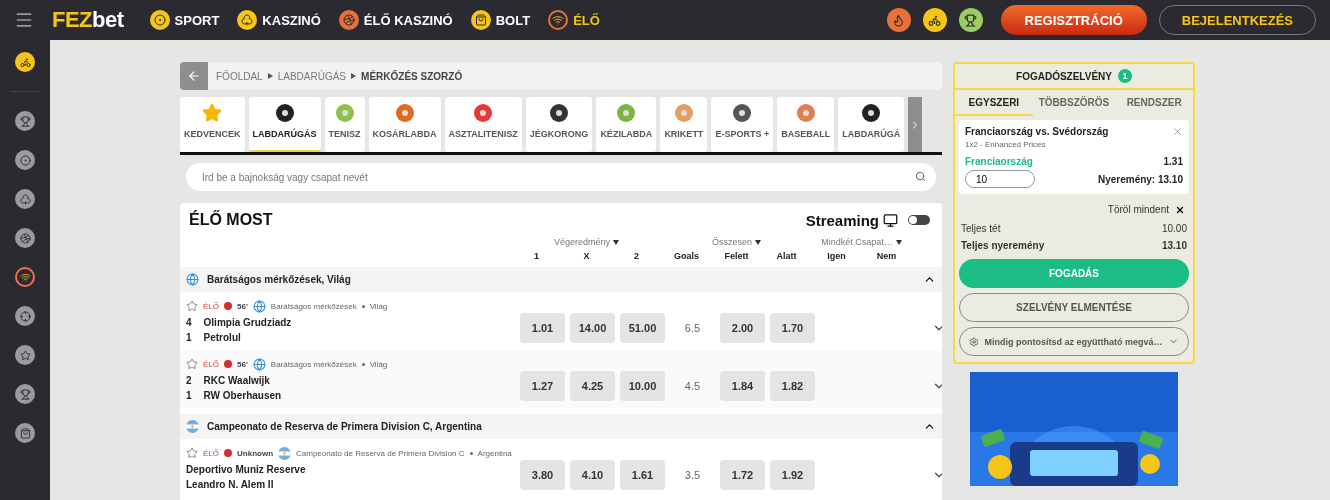 Image resolution: width=1330 pixels, height=500 pixels. What do you see at coordinates (88, 20) in the screenshot?
I see `logo: FEZbet` at bounding box center [88, 20].